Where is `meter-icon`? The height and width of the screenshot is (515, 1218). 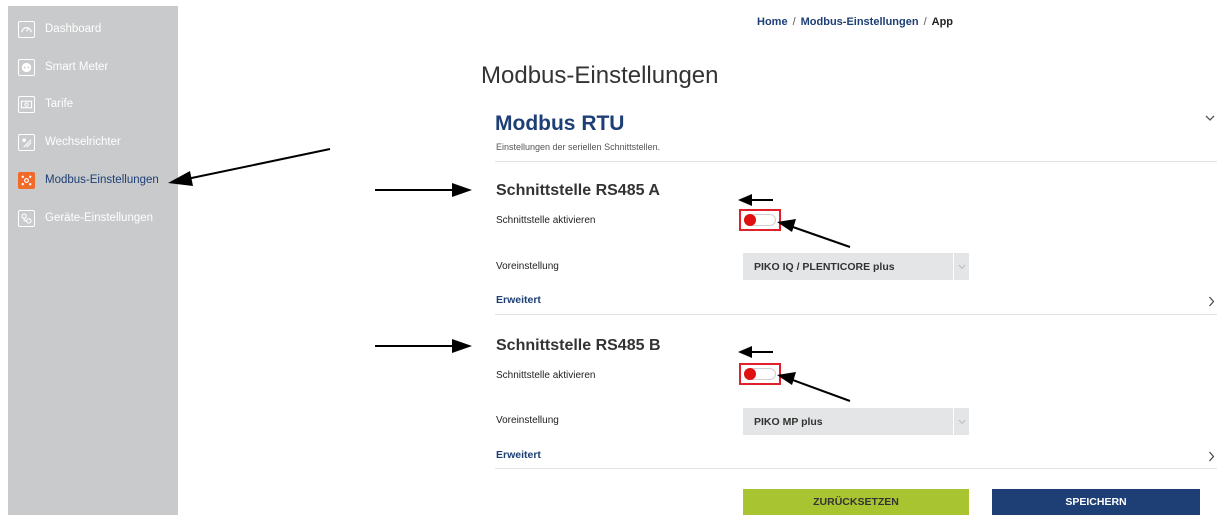
meter-icon is located at coordinates (26, 67).